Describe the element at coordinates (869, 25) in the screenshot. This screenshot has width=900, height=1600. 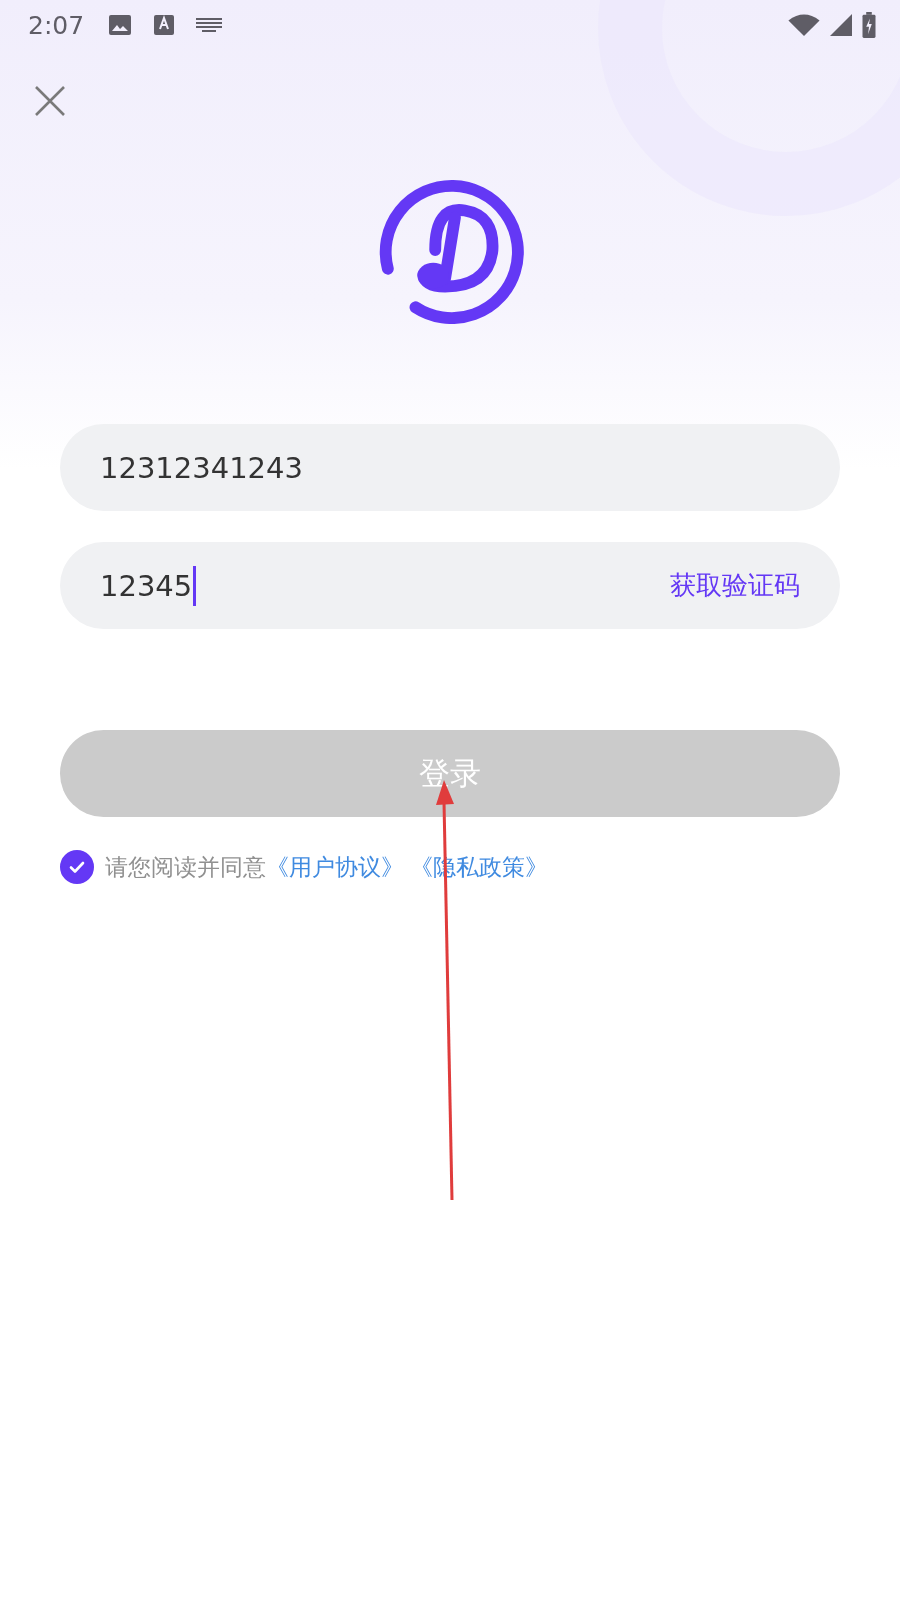
I see `battery-icon` at that location.